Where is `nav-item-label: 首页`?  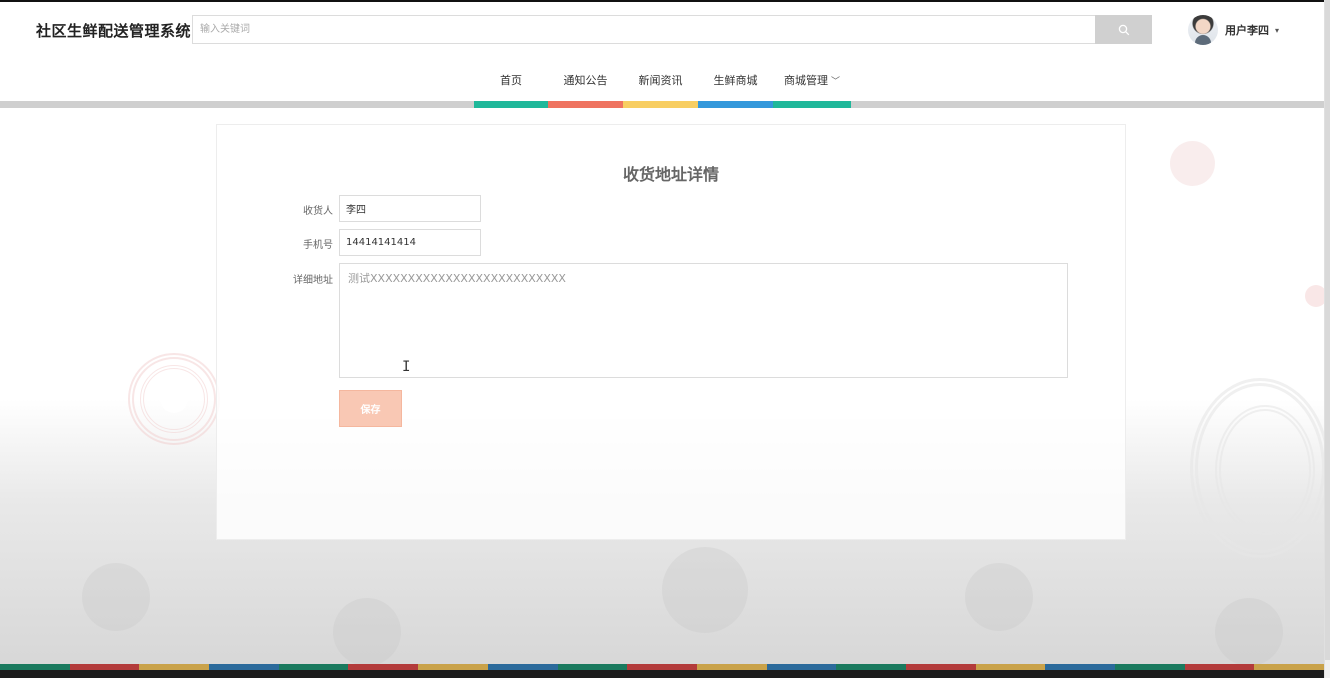
nav-item-label: 首页 is located at coordinates (511, 80).